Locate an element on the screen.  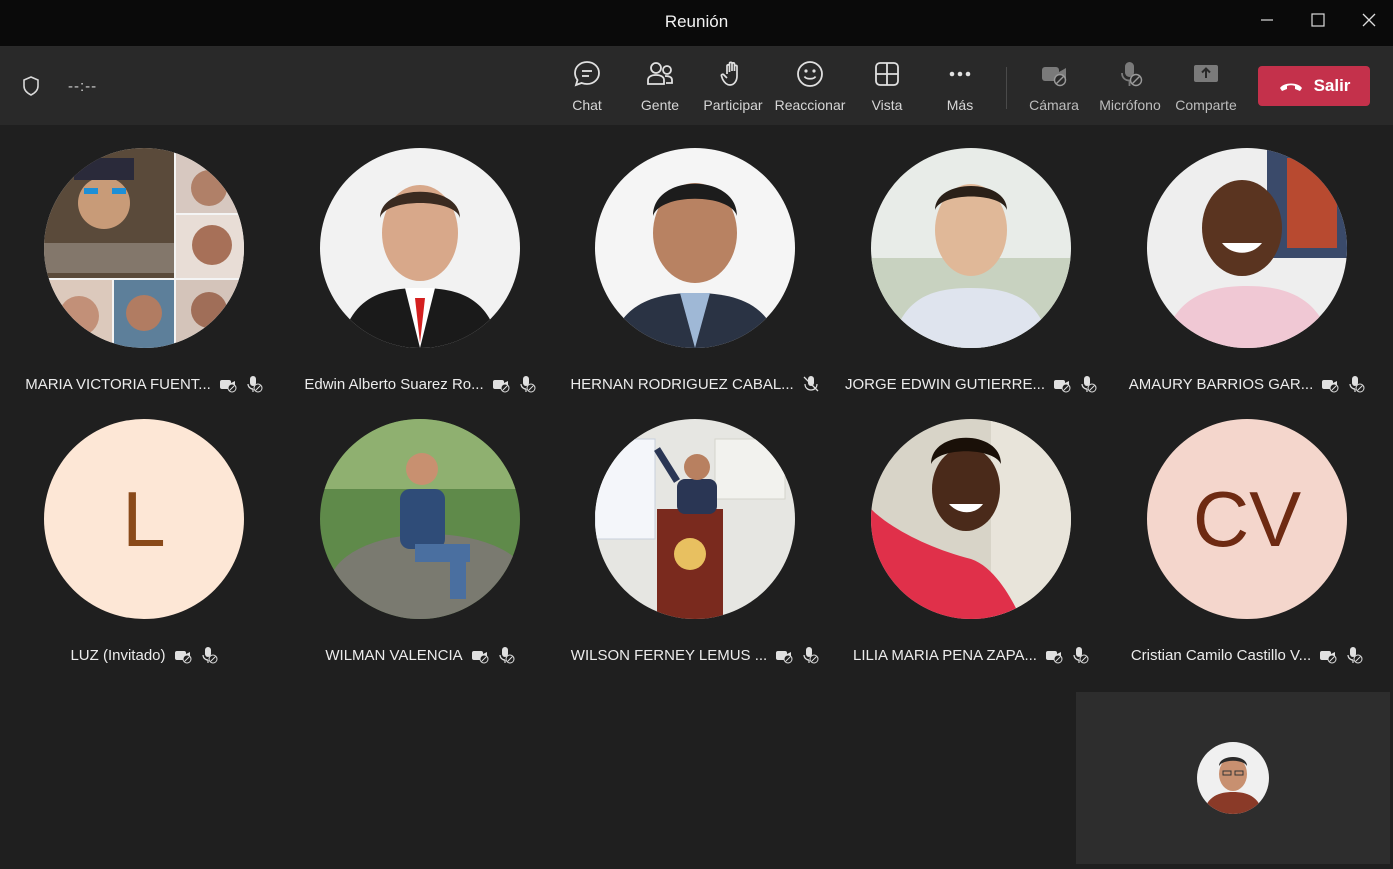
participant-initials: L is located at coordinates (144, 518).